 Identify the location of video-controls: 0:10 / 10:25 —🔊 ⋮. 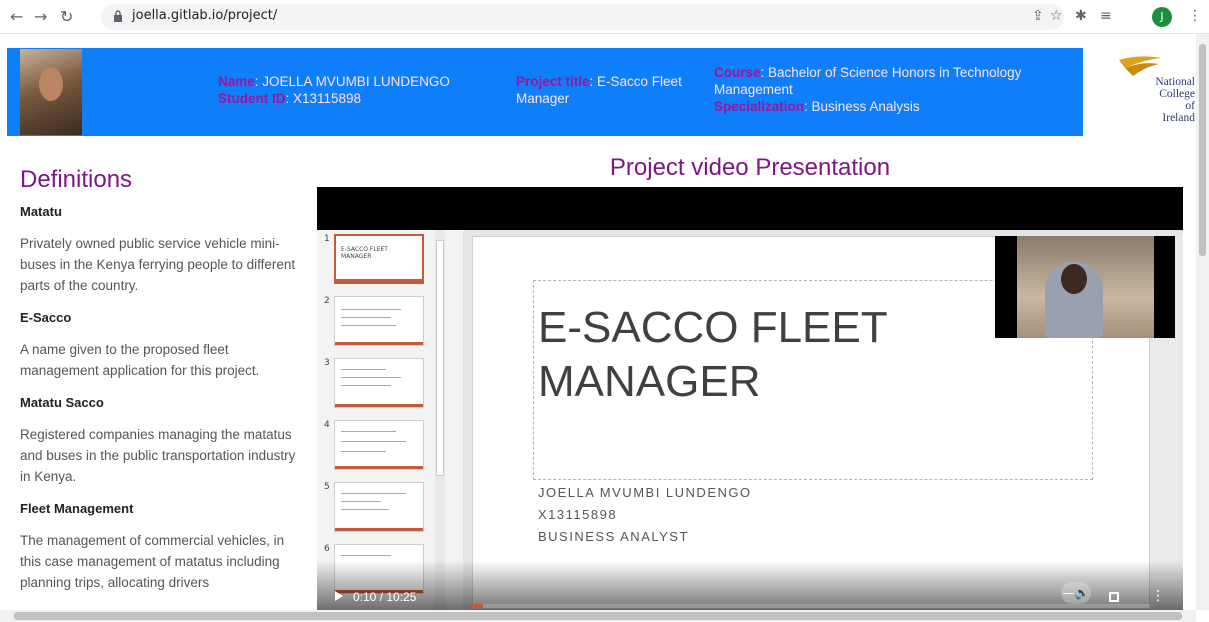
(750, 585).